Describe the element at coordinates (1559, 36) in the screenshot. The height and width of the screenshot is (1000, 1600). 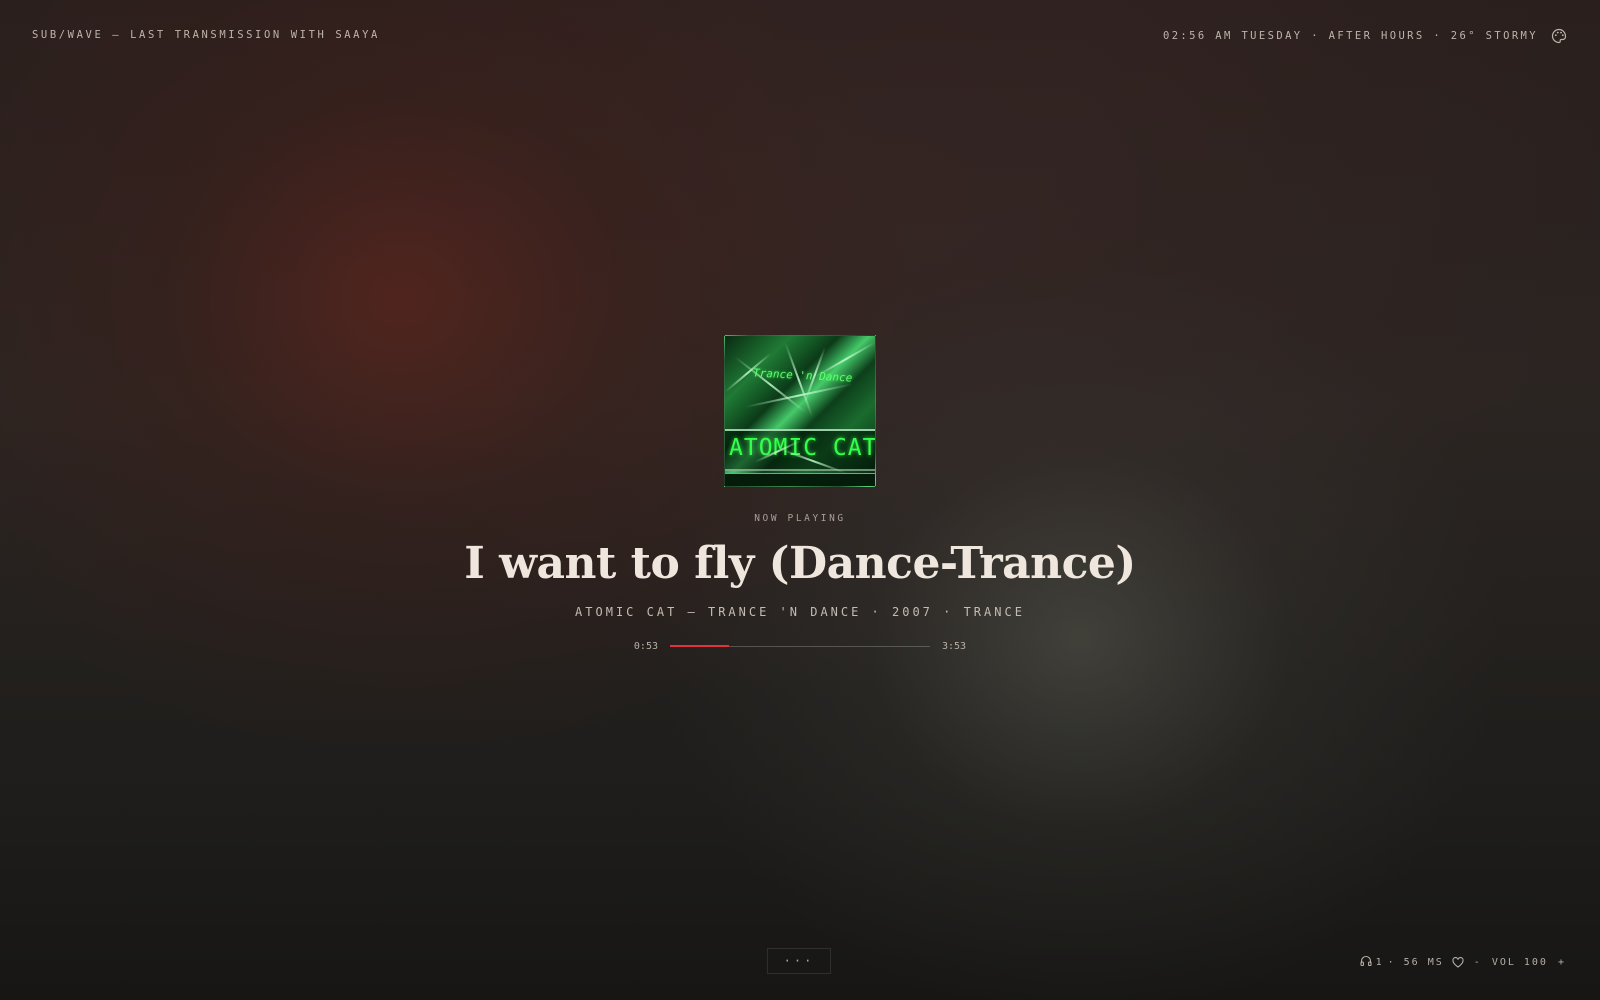
I see `palette-icon` at that location.